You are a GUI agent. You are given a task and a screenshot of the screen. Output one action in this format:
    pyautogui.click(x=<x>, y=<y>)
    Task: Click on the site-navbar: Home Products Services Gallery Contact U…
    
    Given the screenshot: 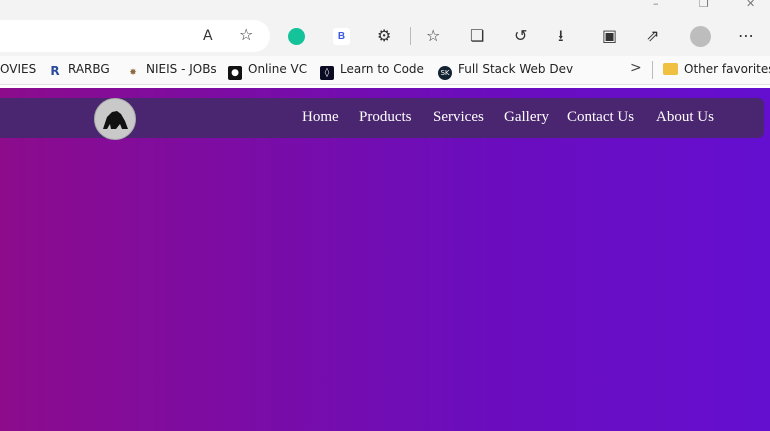 What is the action you would take?
    pyautogui.click(x=382, y=119)
    